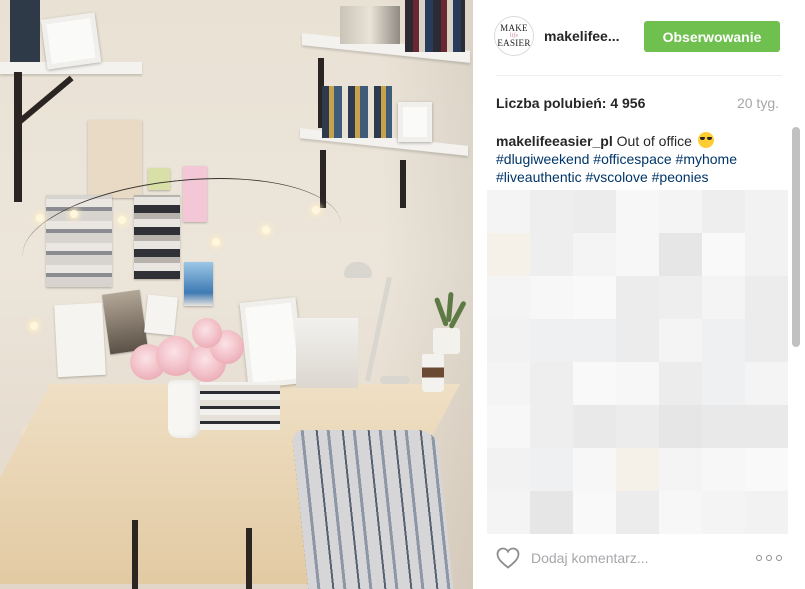  What do you see at coordinates (433, 373) in the screenshot?
I see `photo-coffee-cup` at bounding box center [433, 373].